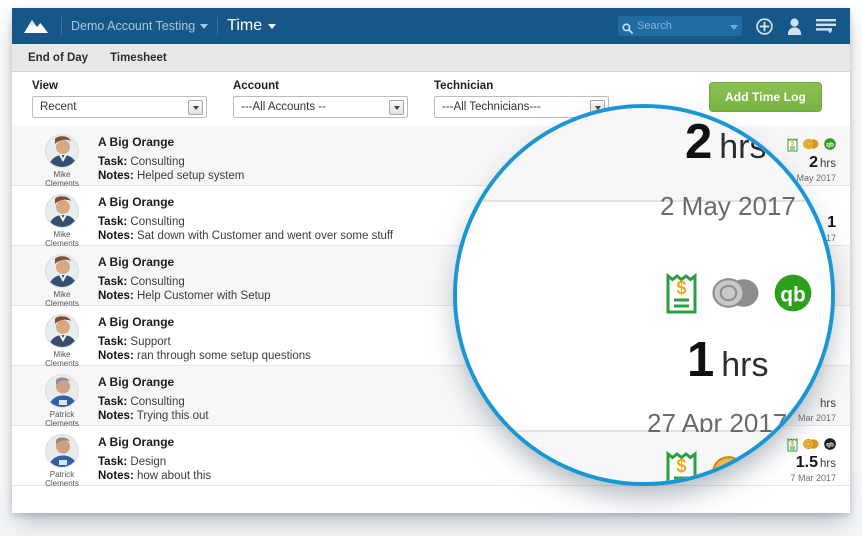  What do you see at coordinates (794, 467) in the screenshot?
I see `dark-coins-icon` at bounding box center [794, 467].